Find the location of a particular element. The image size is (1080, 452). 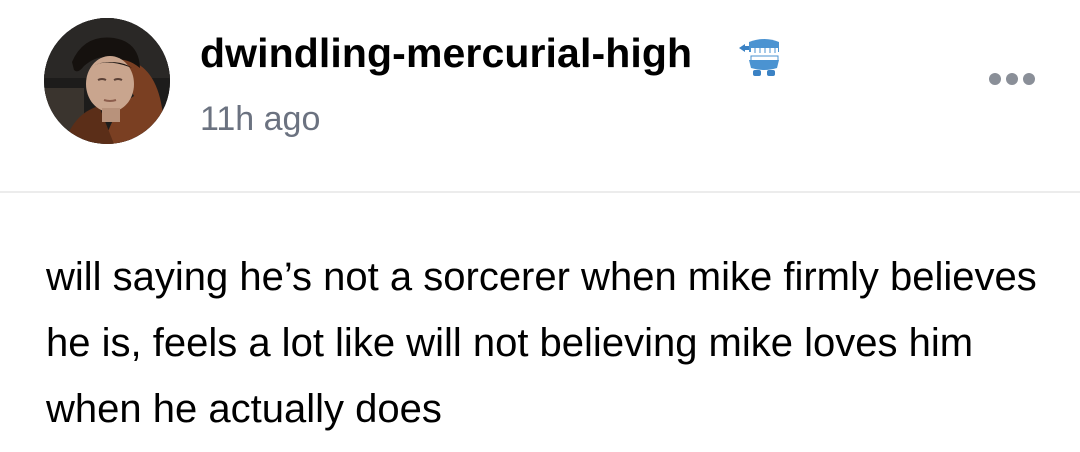

chattering-teeth-icon is located at coordinates (760, 57).